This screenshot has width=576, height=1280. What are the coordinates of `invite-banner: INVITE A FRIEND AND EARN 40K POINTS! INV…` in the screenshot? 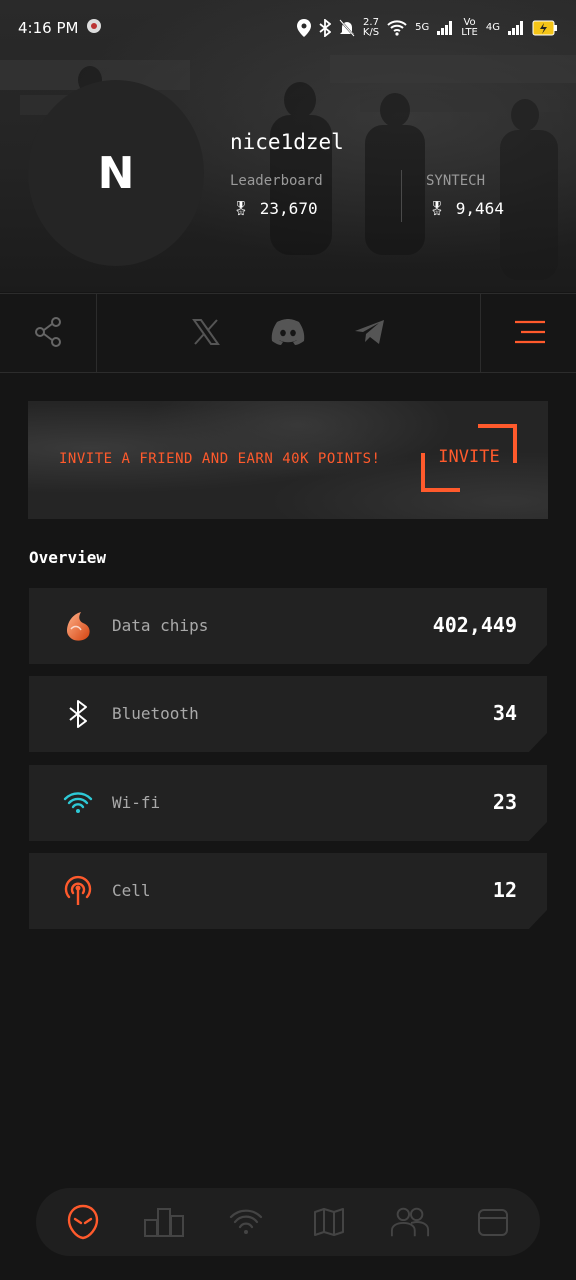 It's located at (288, 460).